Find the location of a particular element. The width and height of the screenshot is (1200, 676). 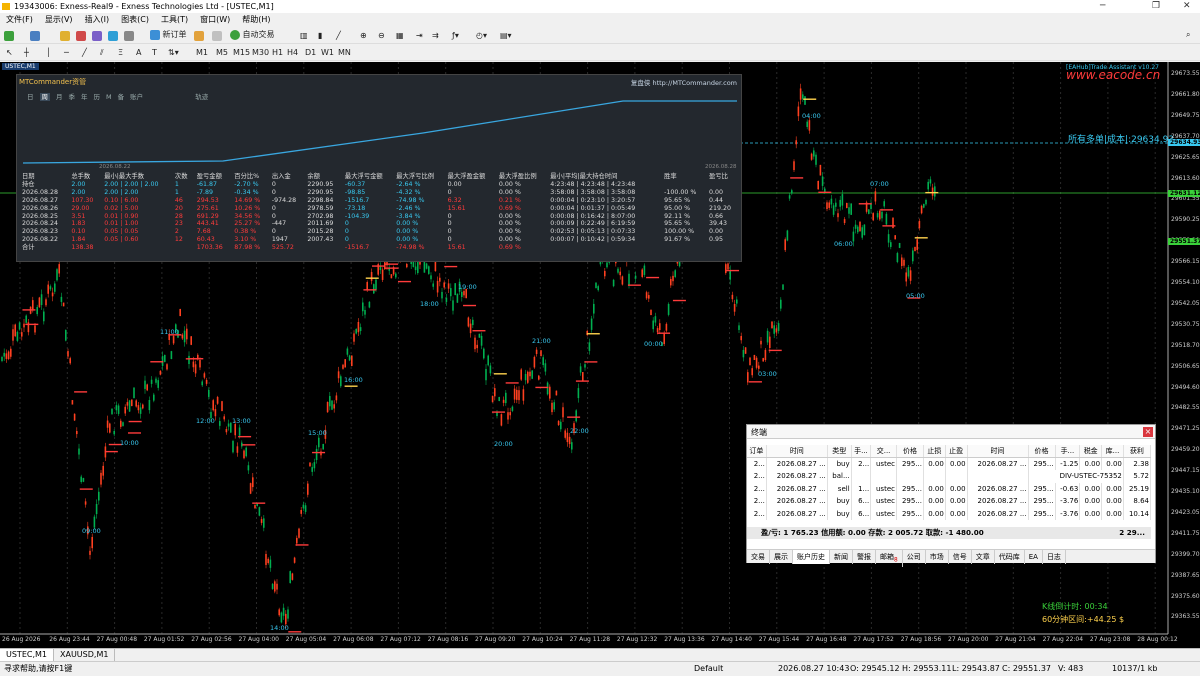

menu-file: 文件(F) is located at coordinates (19, 20).